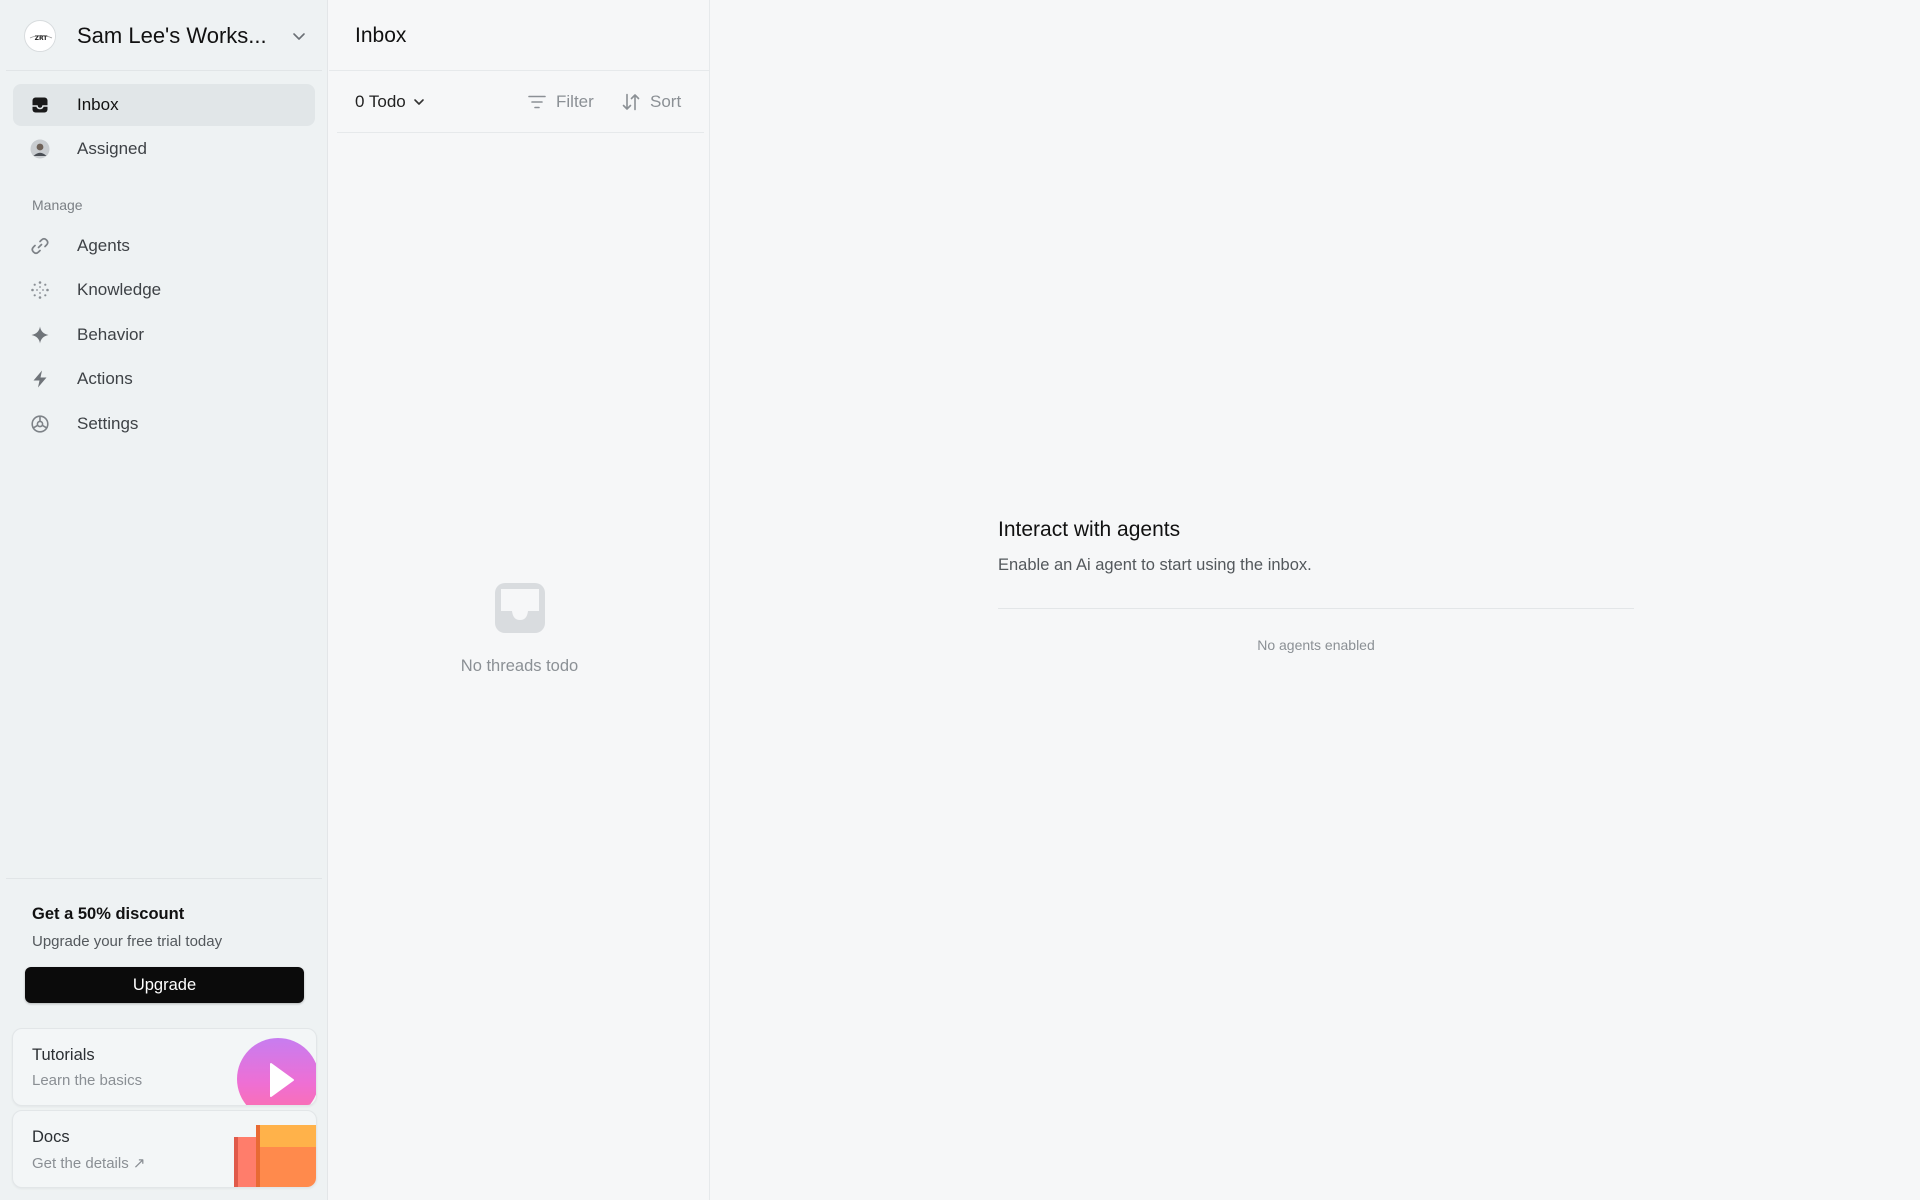  Describe the element at coordinates (164, 424) in the screenshot. I see `sidebar-item-settings: Settings` at that location.